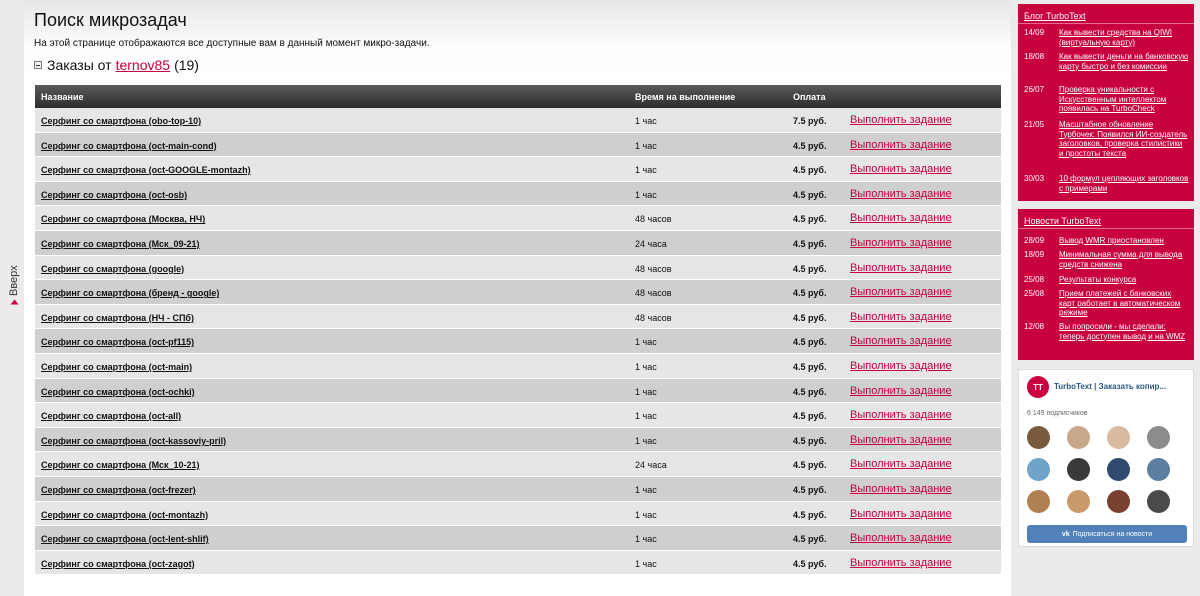 This screenshot has height=596, width=1200. What do you see at coordinates (1106, 219) in the screenshot?
I see `news-title: Новости TurboText` at bounding box center [1106, 219].